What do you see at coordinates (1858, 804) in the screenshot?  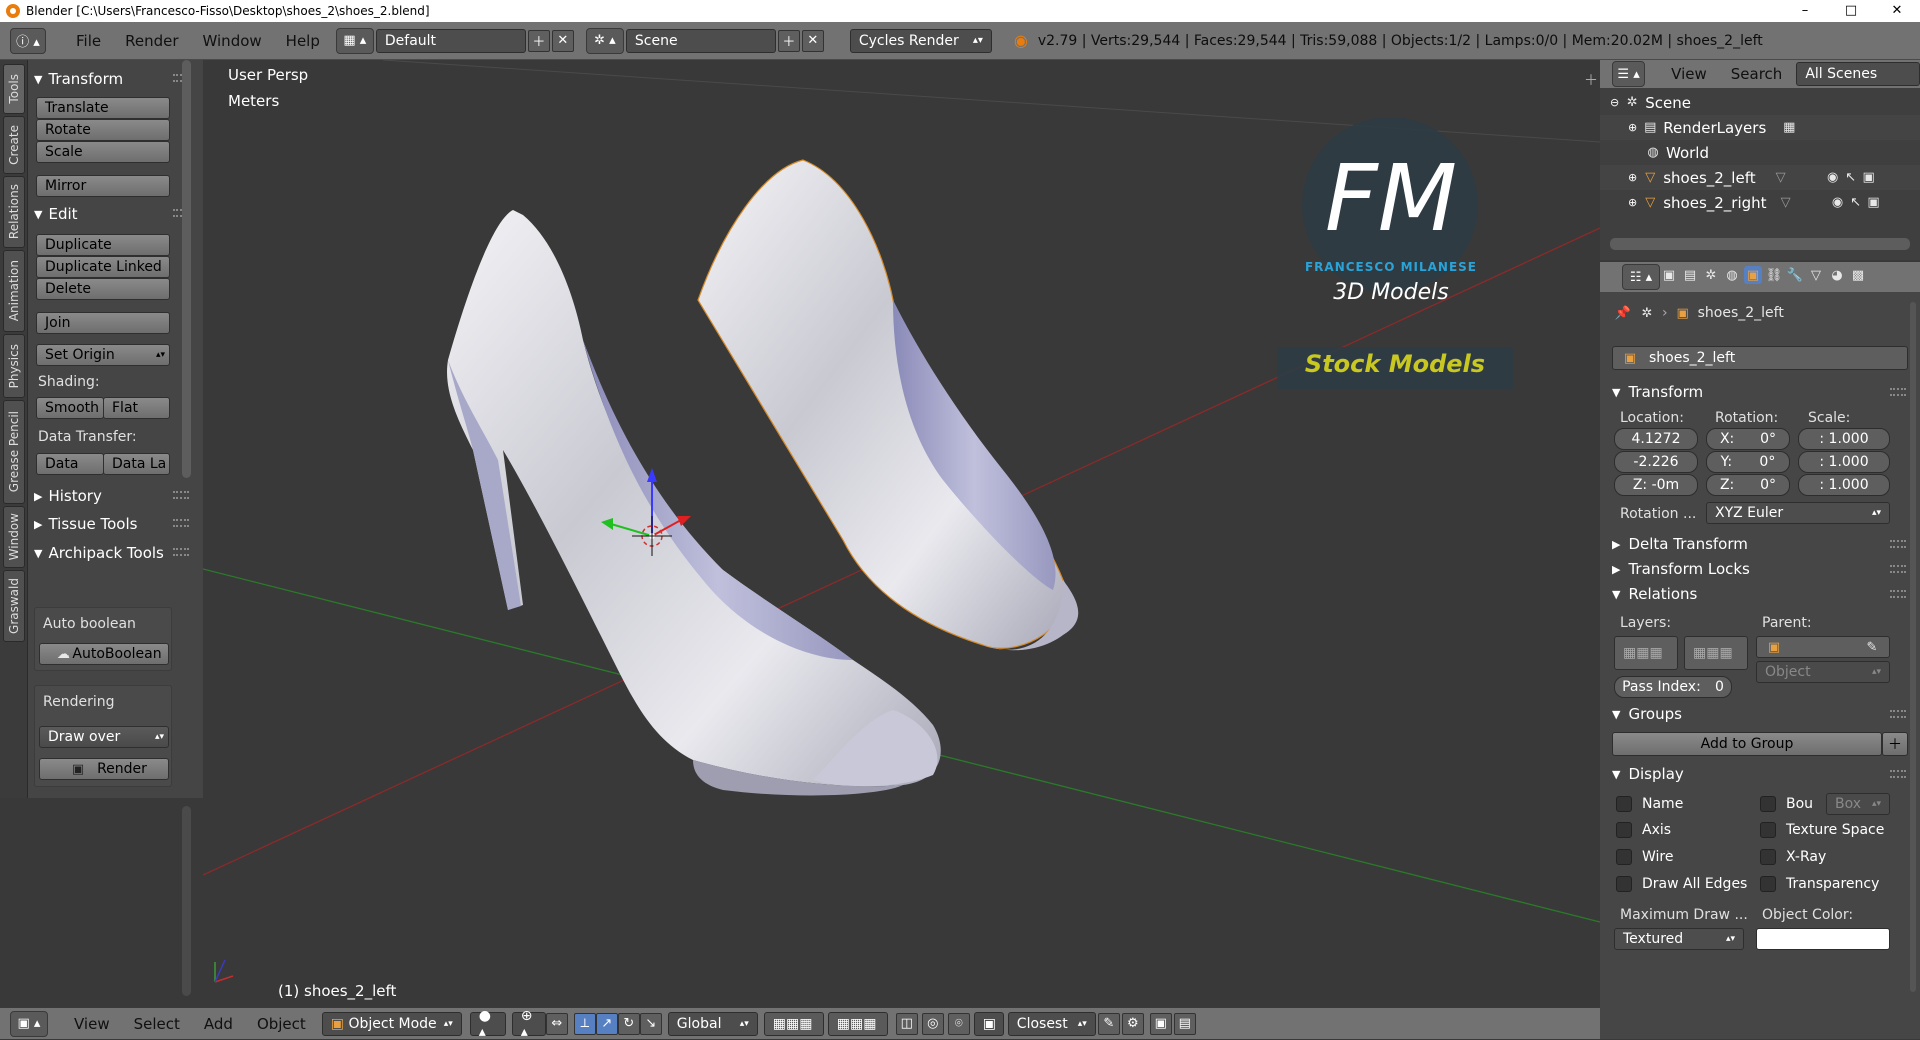 I see `bounds-type-select: Box ▴▾` at bounding box center [1858, 804].